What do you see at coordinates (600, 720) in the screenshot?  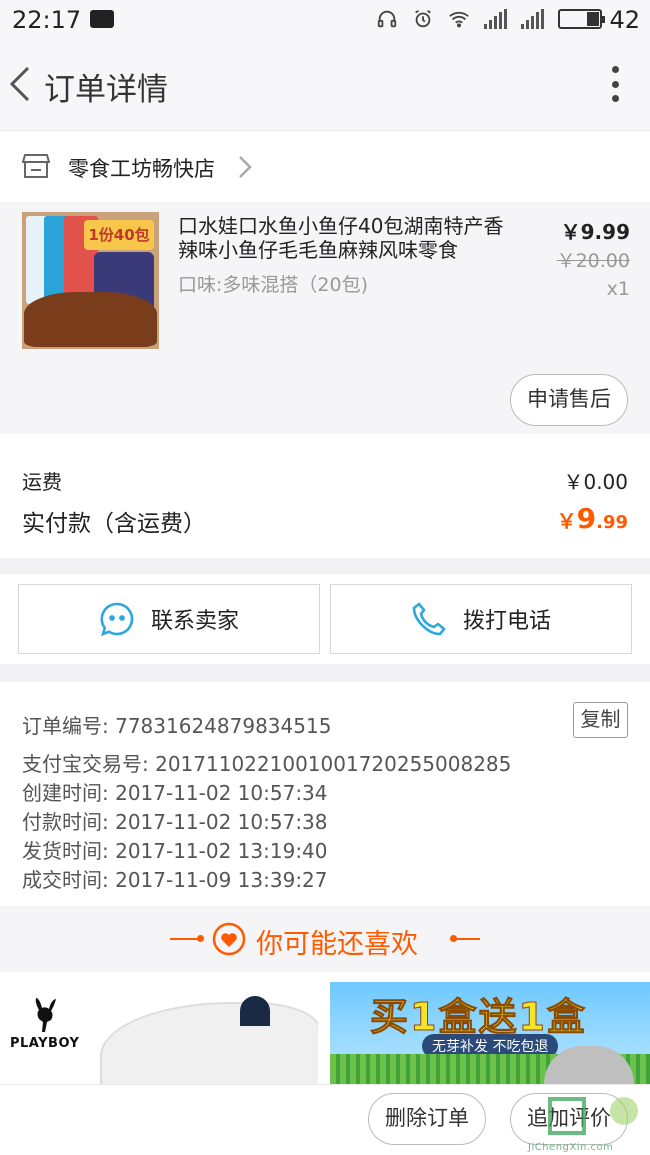 I see `copy-button: 复制` at bounding box center [600, 720].